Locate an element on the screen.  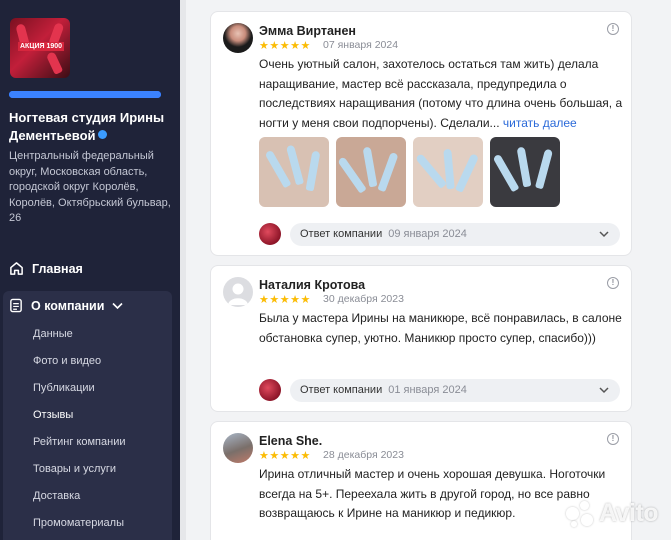
company-reply-toggle: Ответ компании 01 января 2024 is located at coordinates (455, 390).